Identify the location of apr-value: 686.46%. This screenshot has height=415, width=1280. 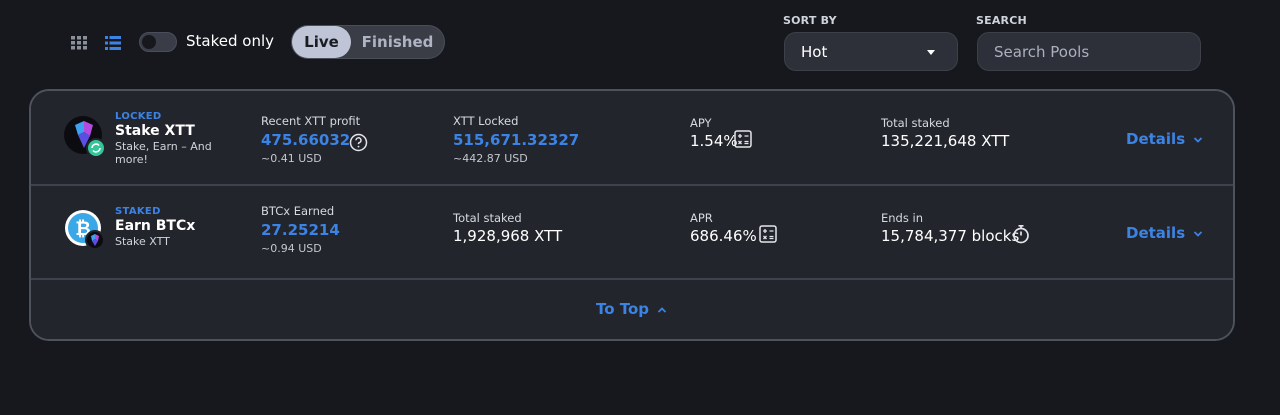
(723, 236).